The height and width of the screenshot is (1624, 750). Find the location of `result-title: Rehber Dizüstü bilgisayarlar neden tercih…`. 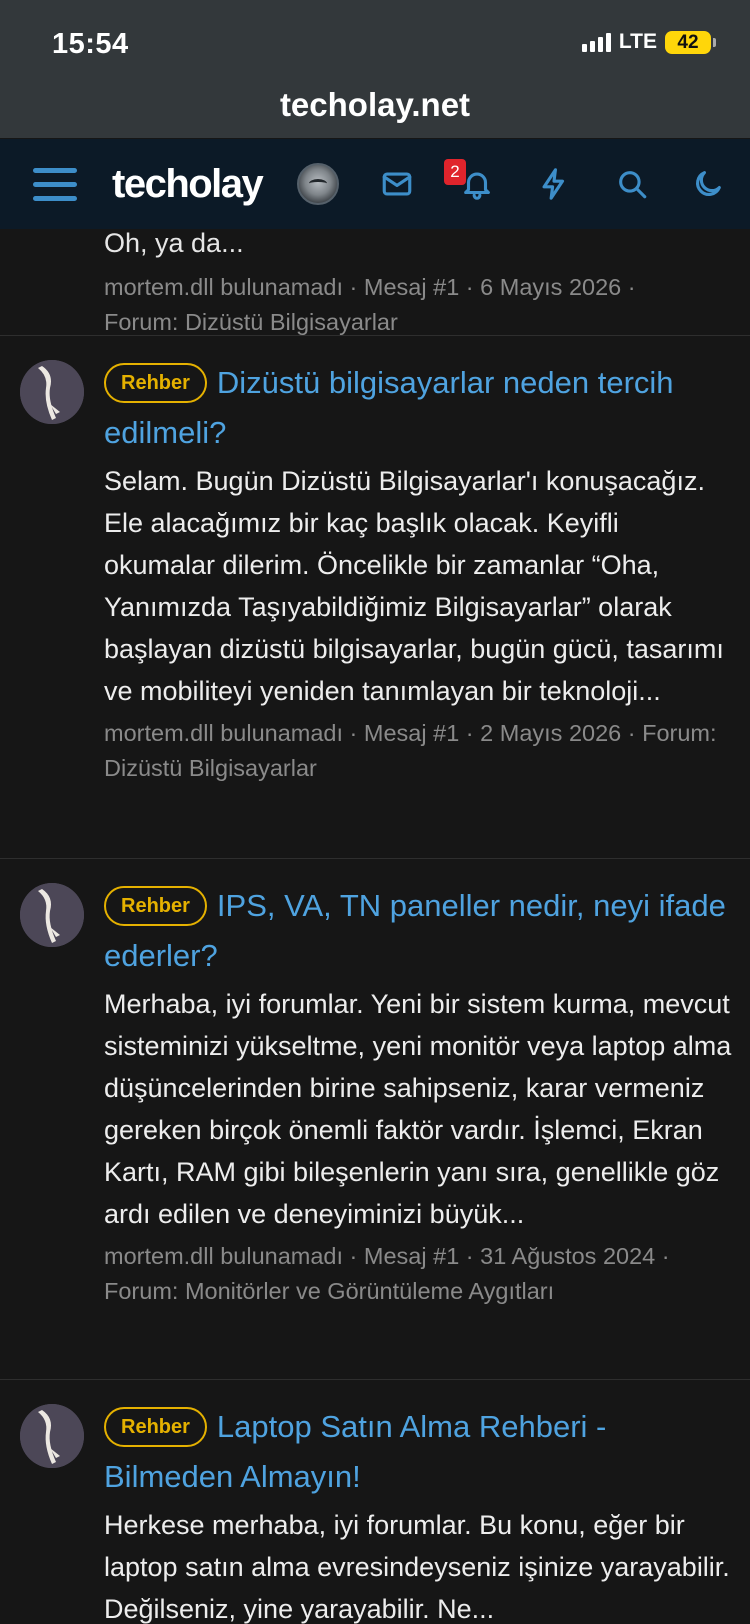

result-title: Rehber Dizüstü bilgisayarlar neden tercih… is located at coordinates (418, 408).